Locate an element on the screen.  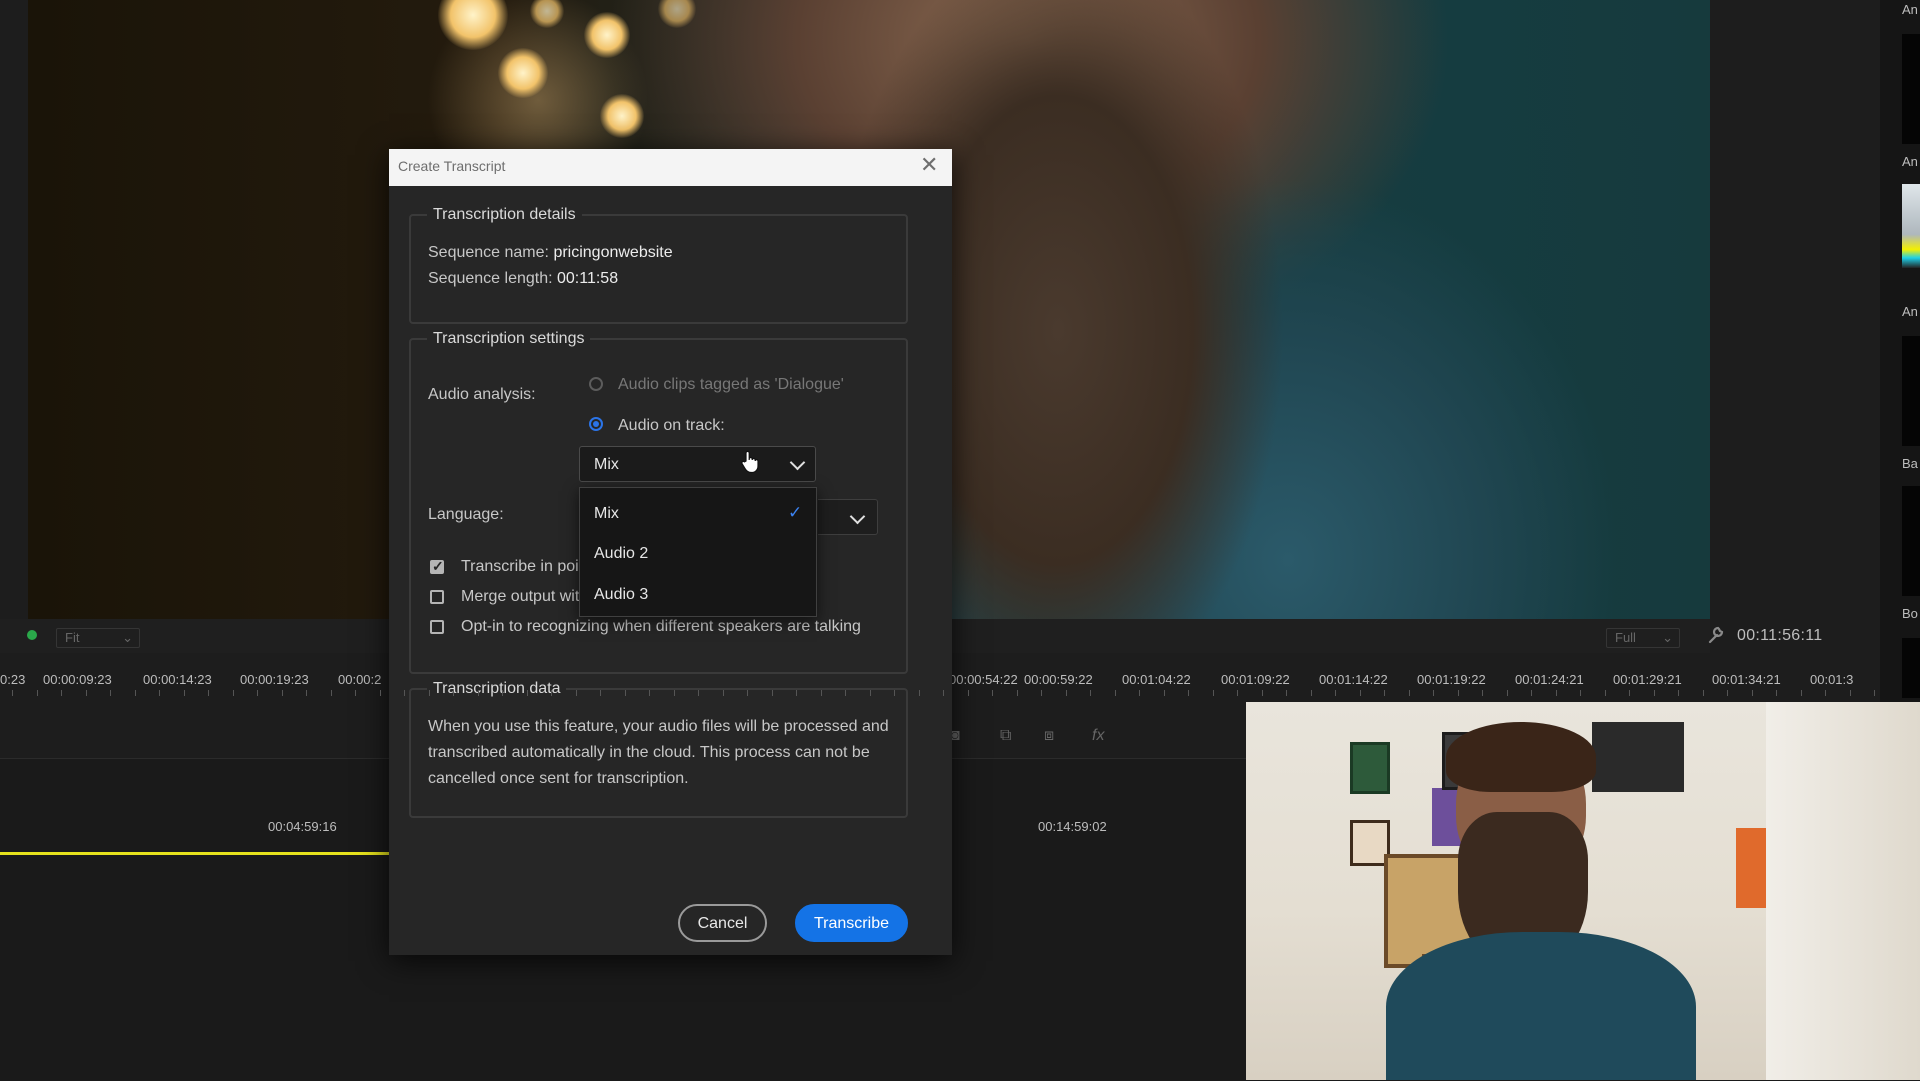
fx-icon: fx is located at coordinates (1101, 735).